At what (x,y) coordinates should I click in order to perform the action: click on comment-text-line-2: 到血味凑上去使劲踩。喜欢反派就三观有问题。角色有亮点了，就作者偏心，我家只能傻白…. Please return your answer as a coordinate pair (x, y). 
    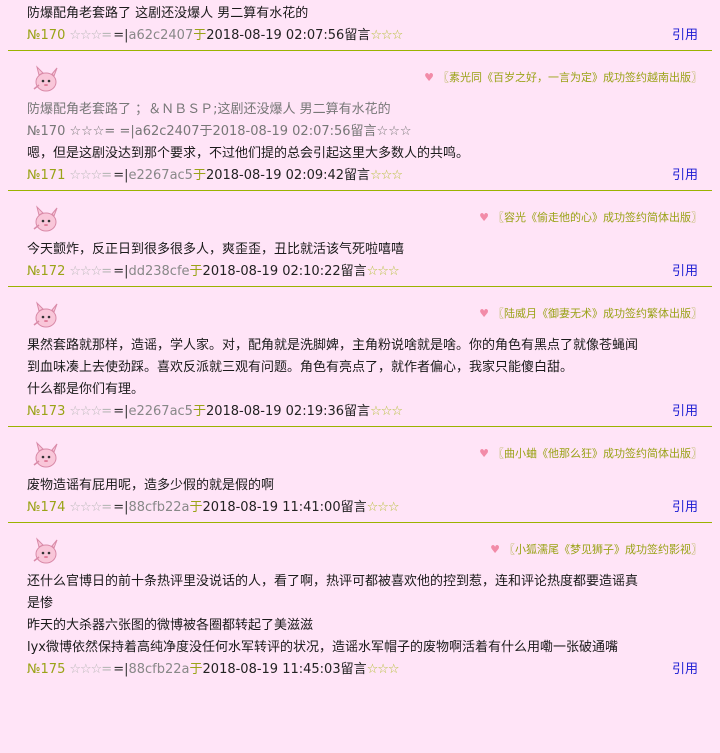
    Looking at the image, I should click on (300, 367).